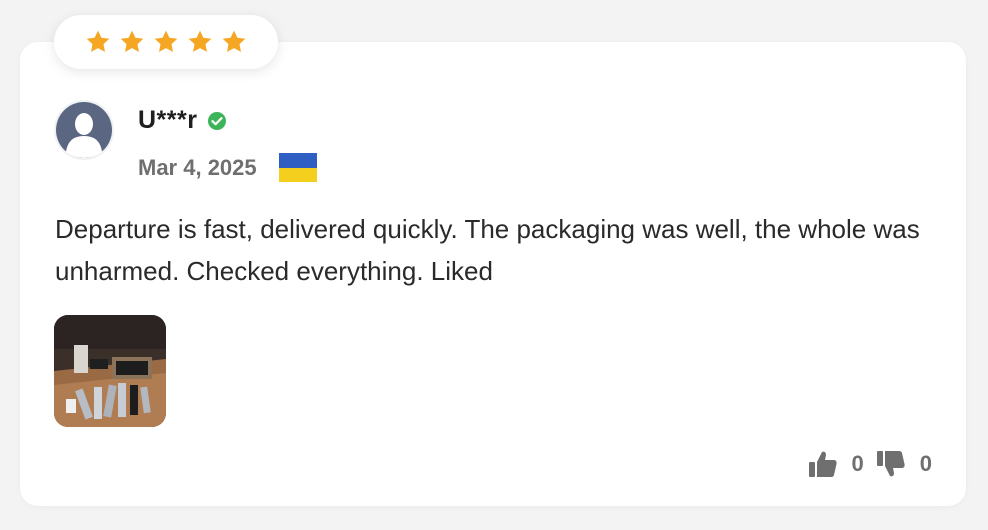  I want to click on review-votes: 0 0, so click(870, 464).